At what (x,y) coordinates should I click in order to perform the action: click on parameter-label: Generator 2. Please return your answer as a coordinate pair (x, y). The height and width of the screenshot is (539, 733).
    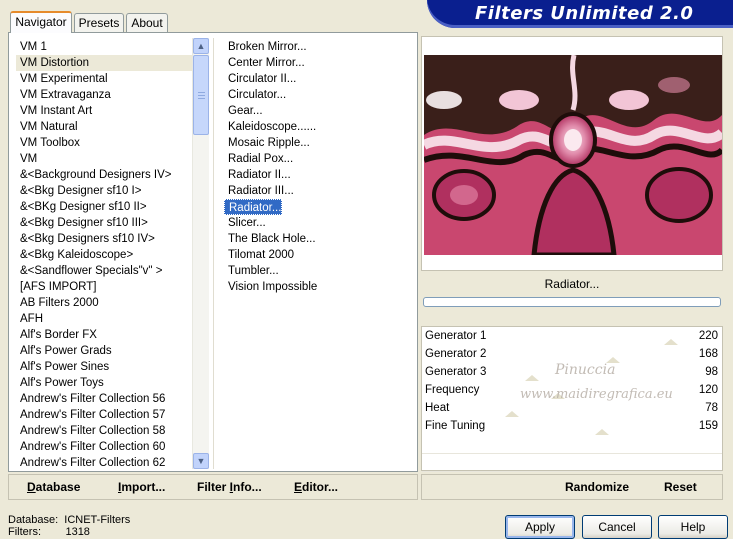
    Looking at the image, I should click on (456, 354).